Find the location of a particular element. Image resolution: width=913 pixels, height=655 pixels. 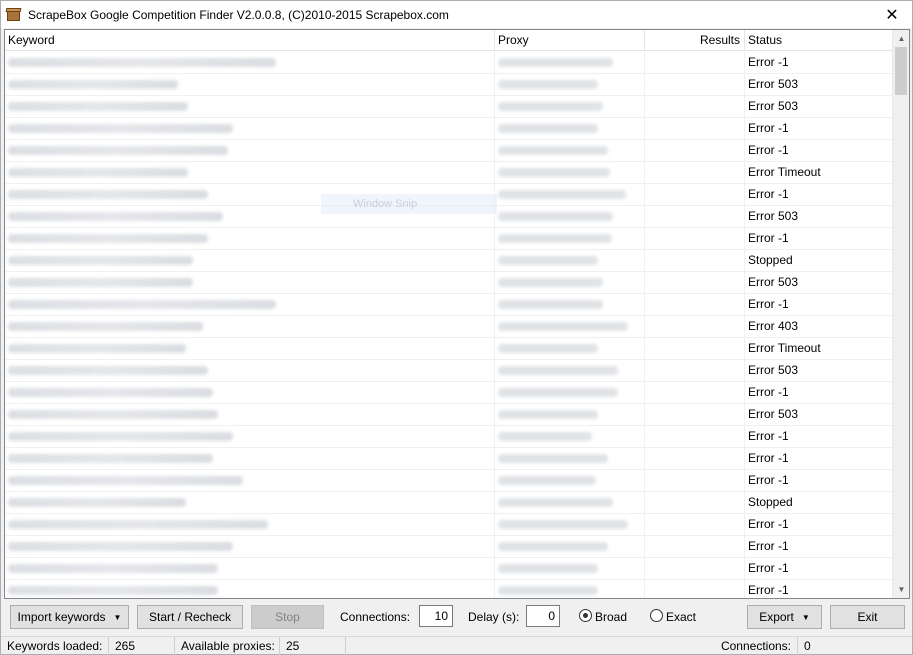

vertical-scrollbar: ▲ ▼ is located at coordinates (900, 314).